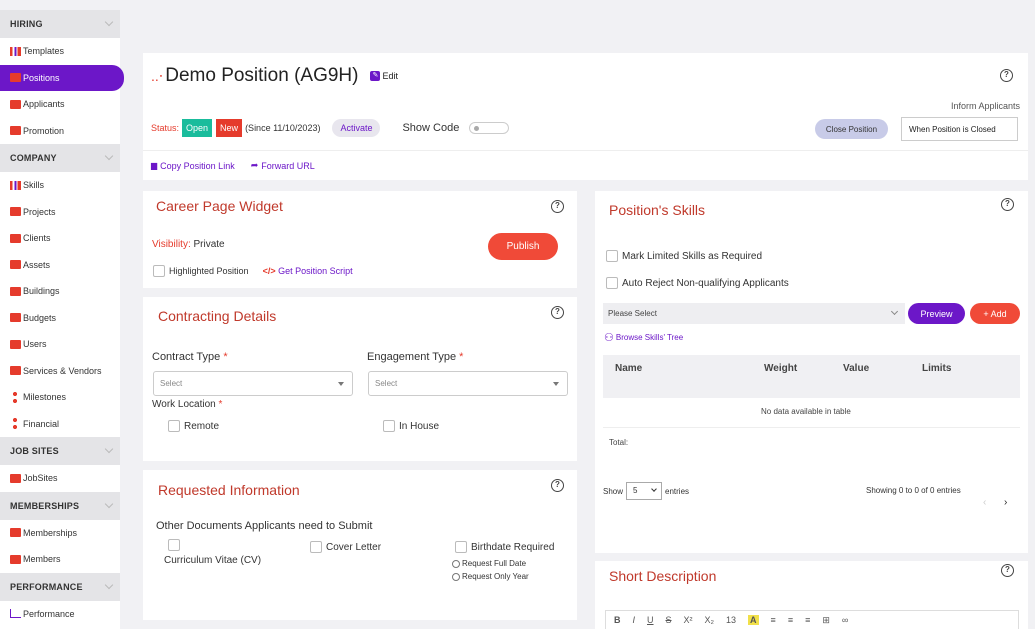 This screenshot has width=1035, height=629. What do you see at coordinates (754, 313) in the screenshot?
I see `skill-select: Please Select` at bounding box center [754, 313].